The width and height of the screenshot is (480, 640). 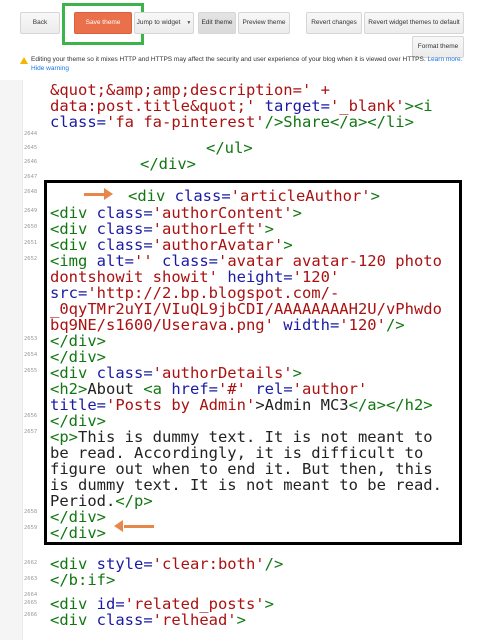 What do you see at coordinates (31, 162) in the screenshot?
I see `line-number: 2646` at bounding box center [31, 162].